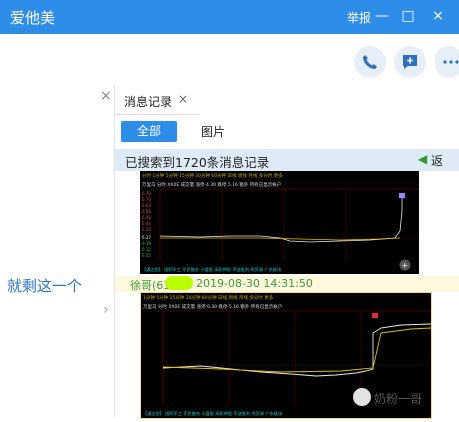 The image size is (459, 422). Describe the element at coordinates (33, 18) in the screenshot. I see `window-title: 爱他美` at that location.